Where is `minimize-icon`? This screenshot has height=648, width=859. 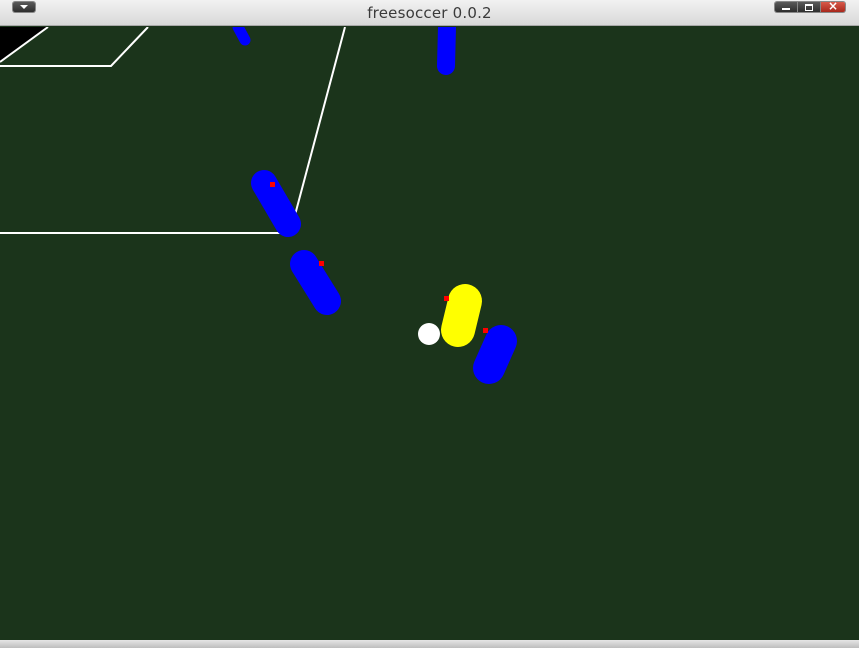 minimize-icon is located at coordinates (786, 9).